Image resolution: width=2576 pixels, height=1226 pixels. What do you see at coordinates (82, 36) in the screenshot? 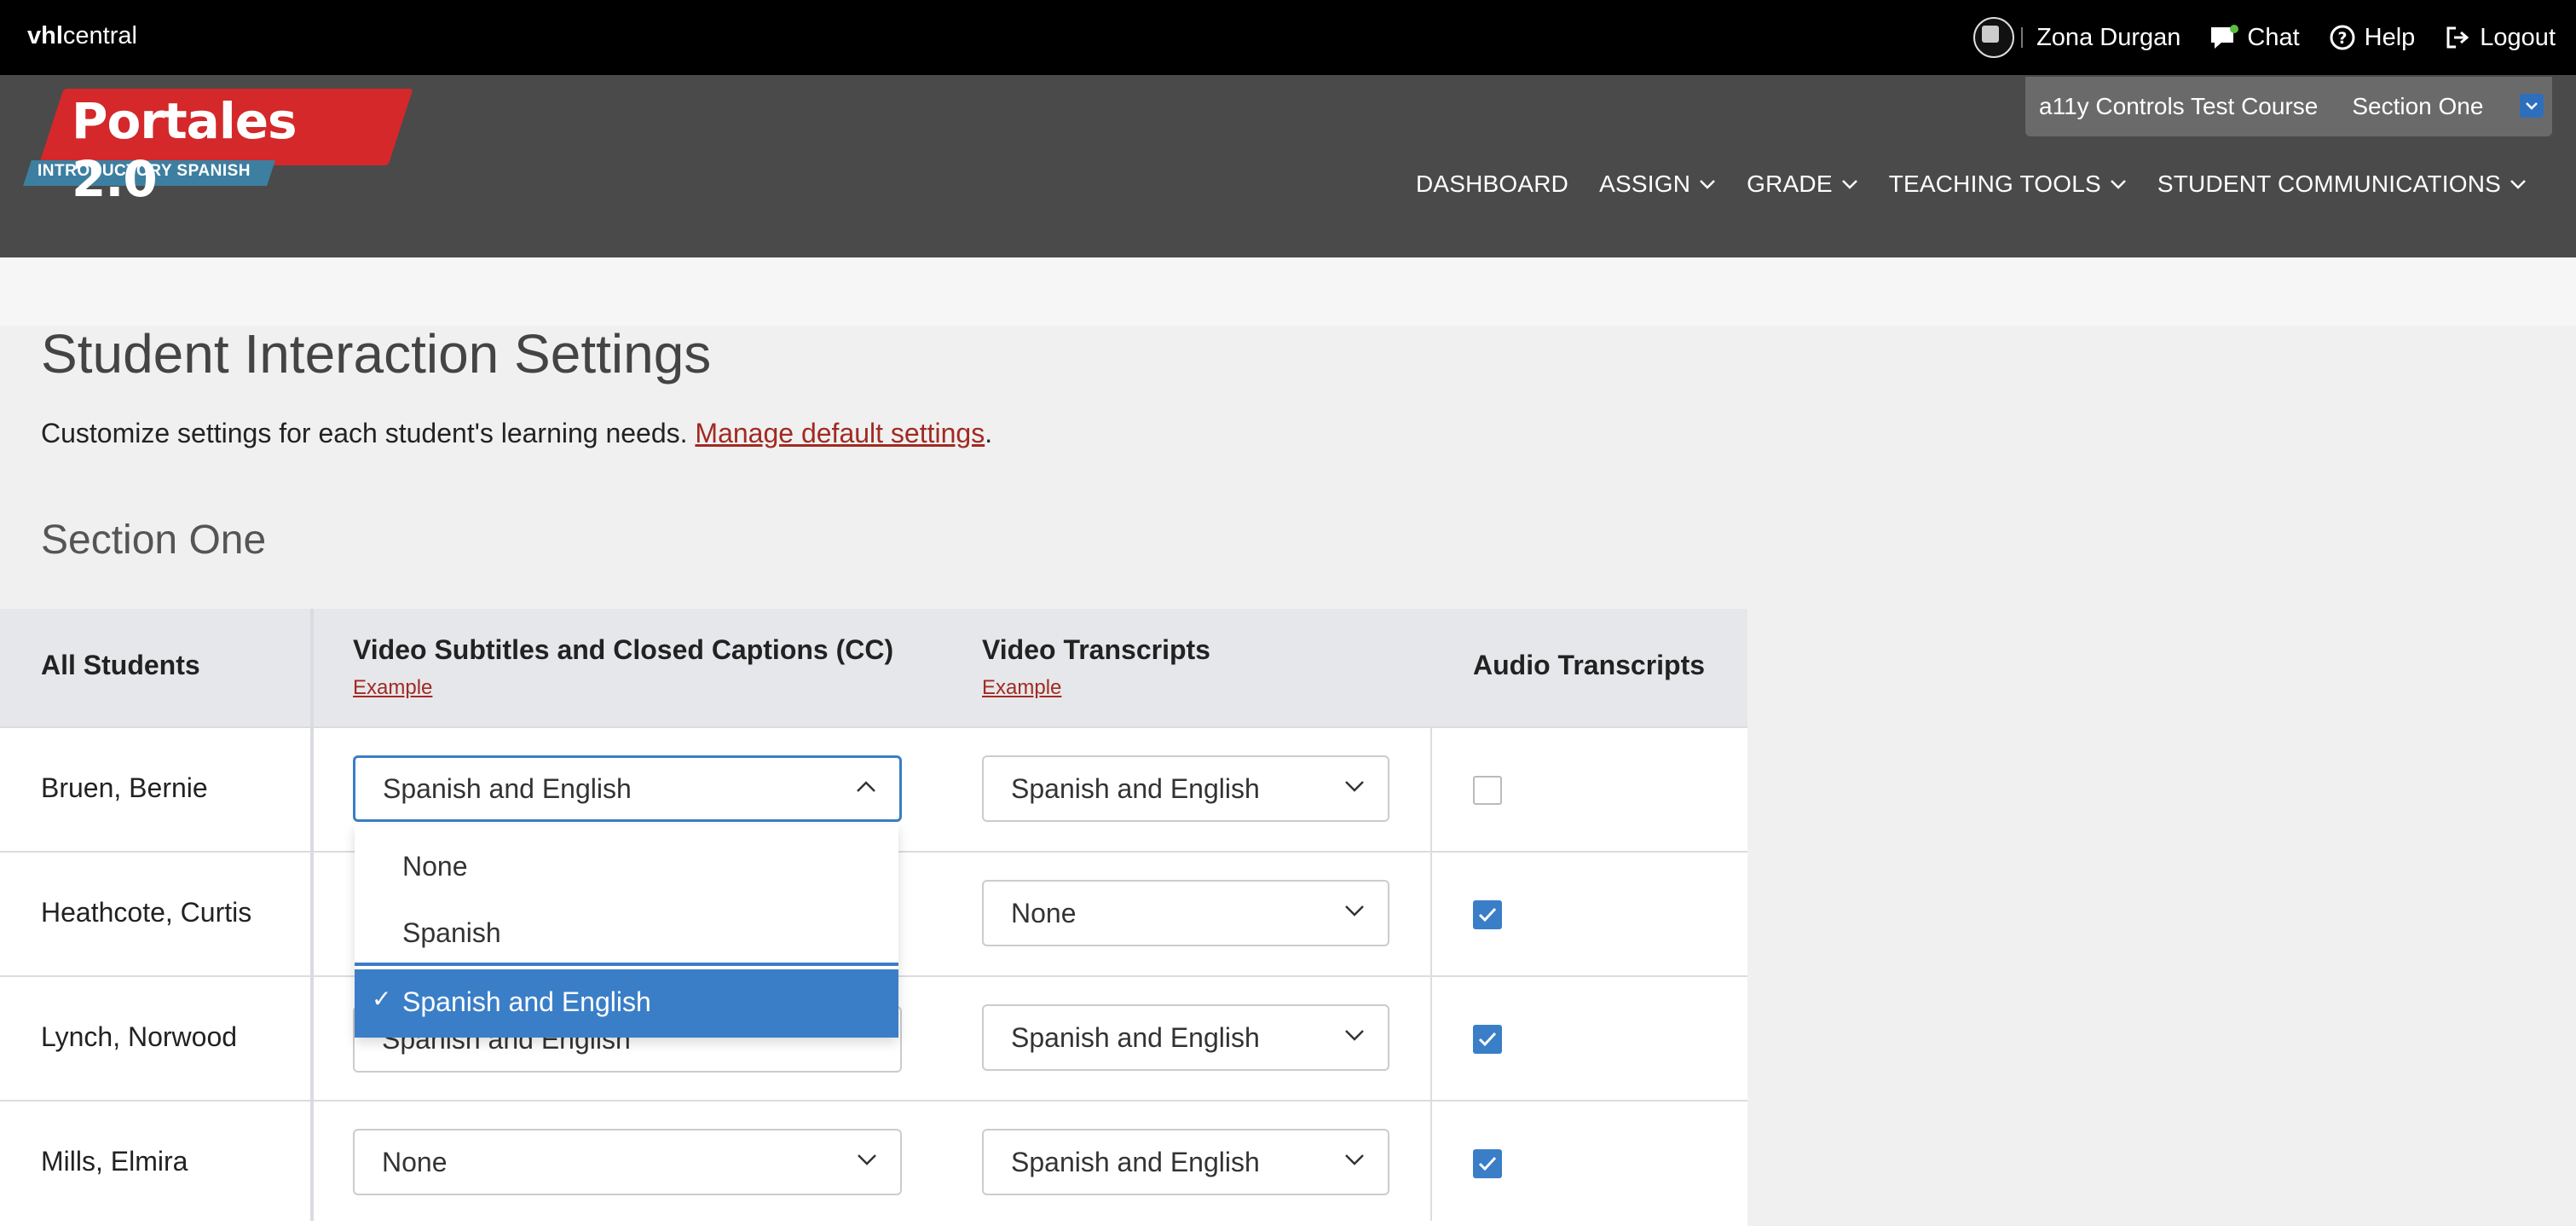
I see `vhlcentral-brand: vhlcentral` at bounding box center [82, 36].